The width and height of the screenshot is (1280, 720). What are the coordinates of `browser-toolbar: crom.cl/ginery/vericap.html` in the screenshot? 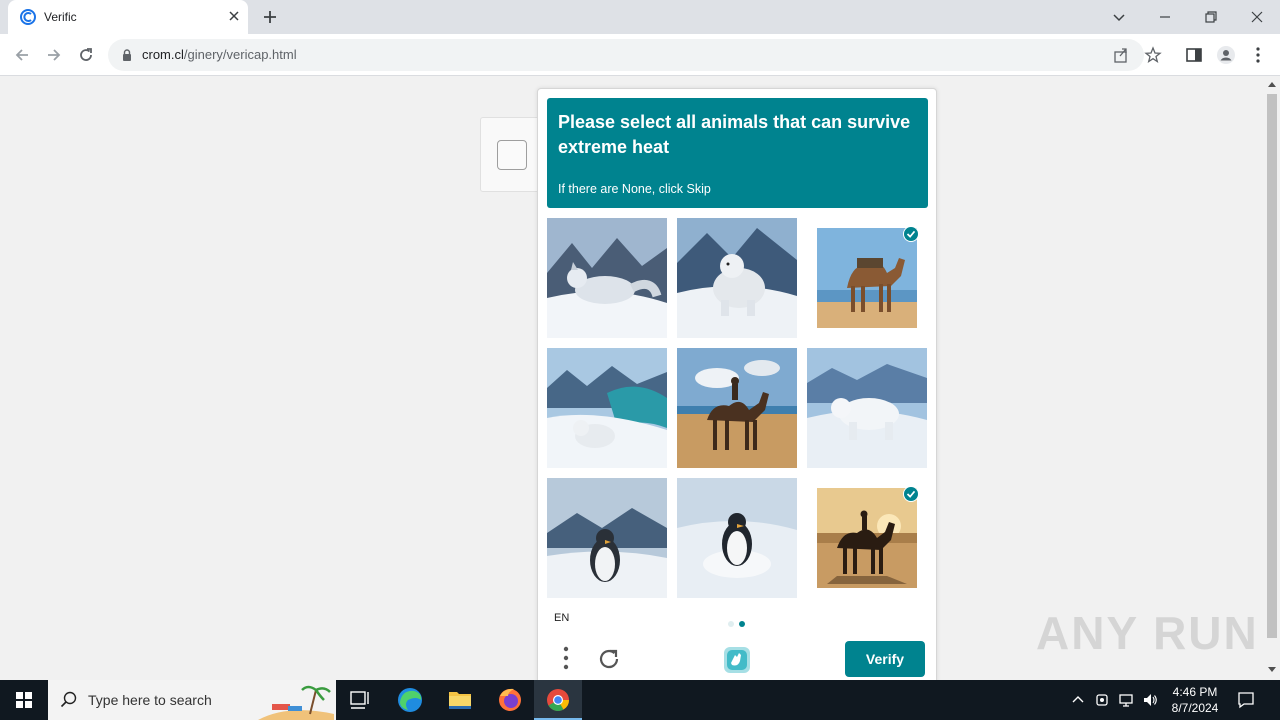 It's located at (640, 55).